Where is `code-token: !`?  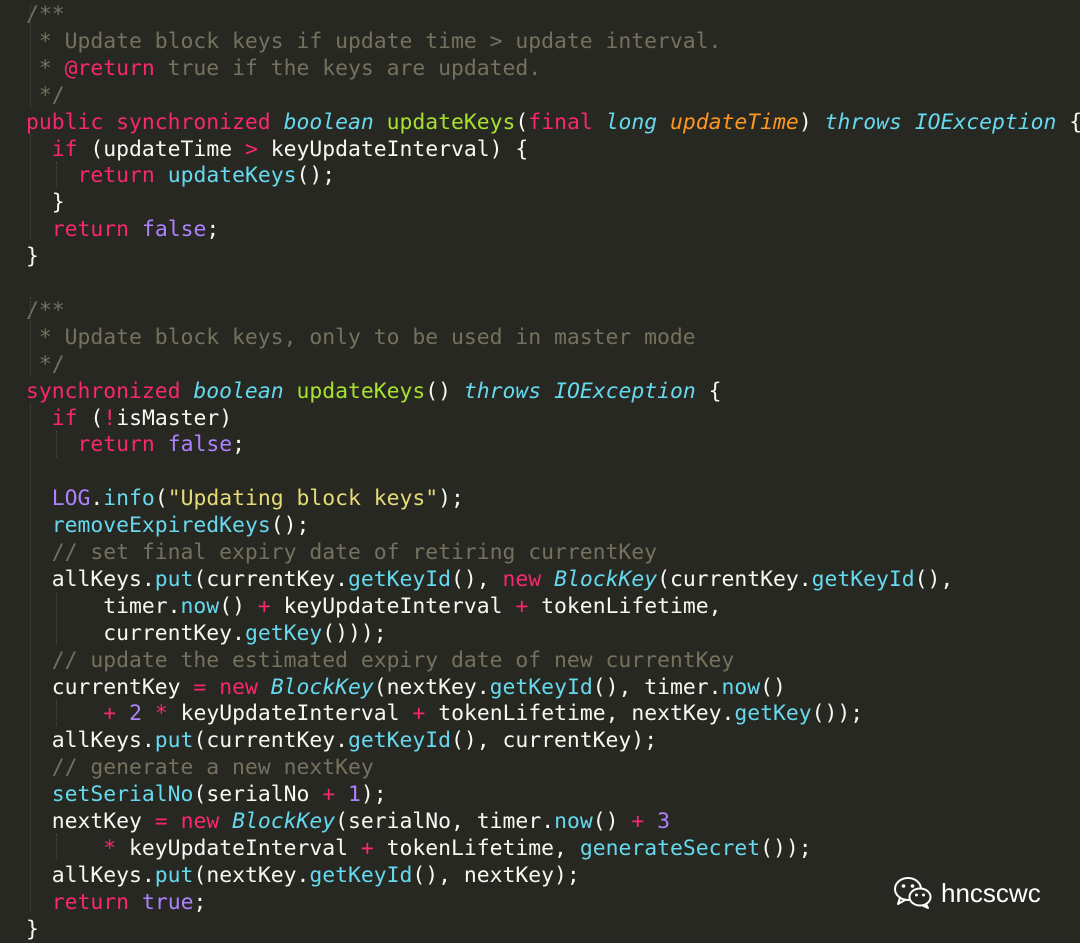 code-token: ! is located at coordinates (110, 418).